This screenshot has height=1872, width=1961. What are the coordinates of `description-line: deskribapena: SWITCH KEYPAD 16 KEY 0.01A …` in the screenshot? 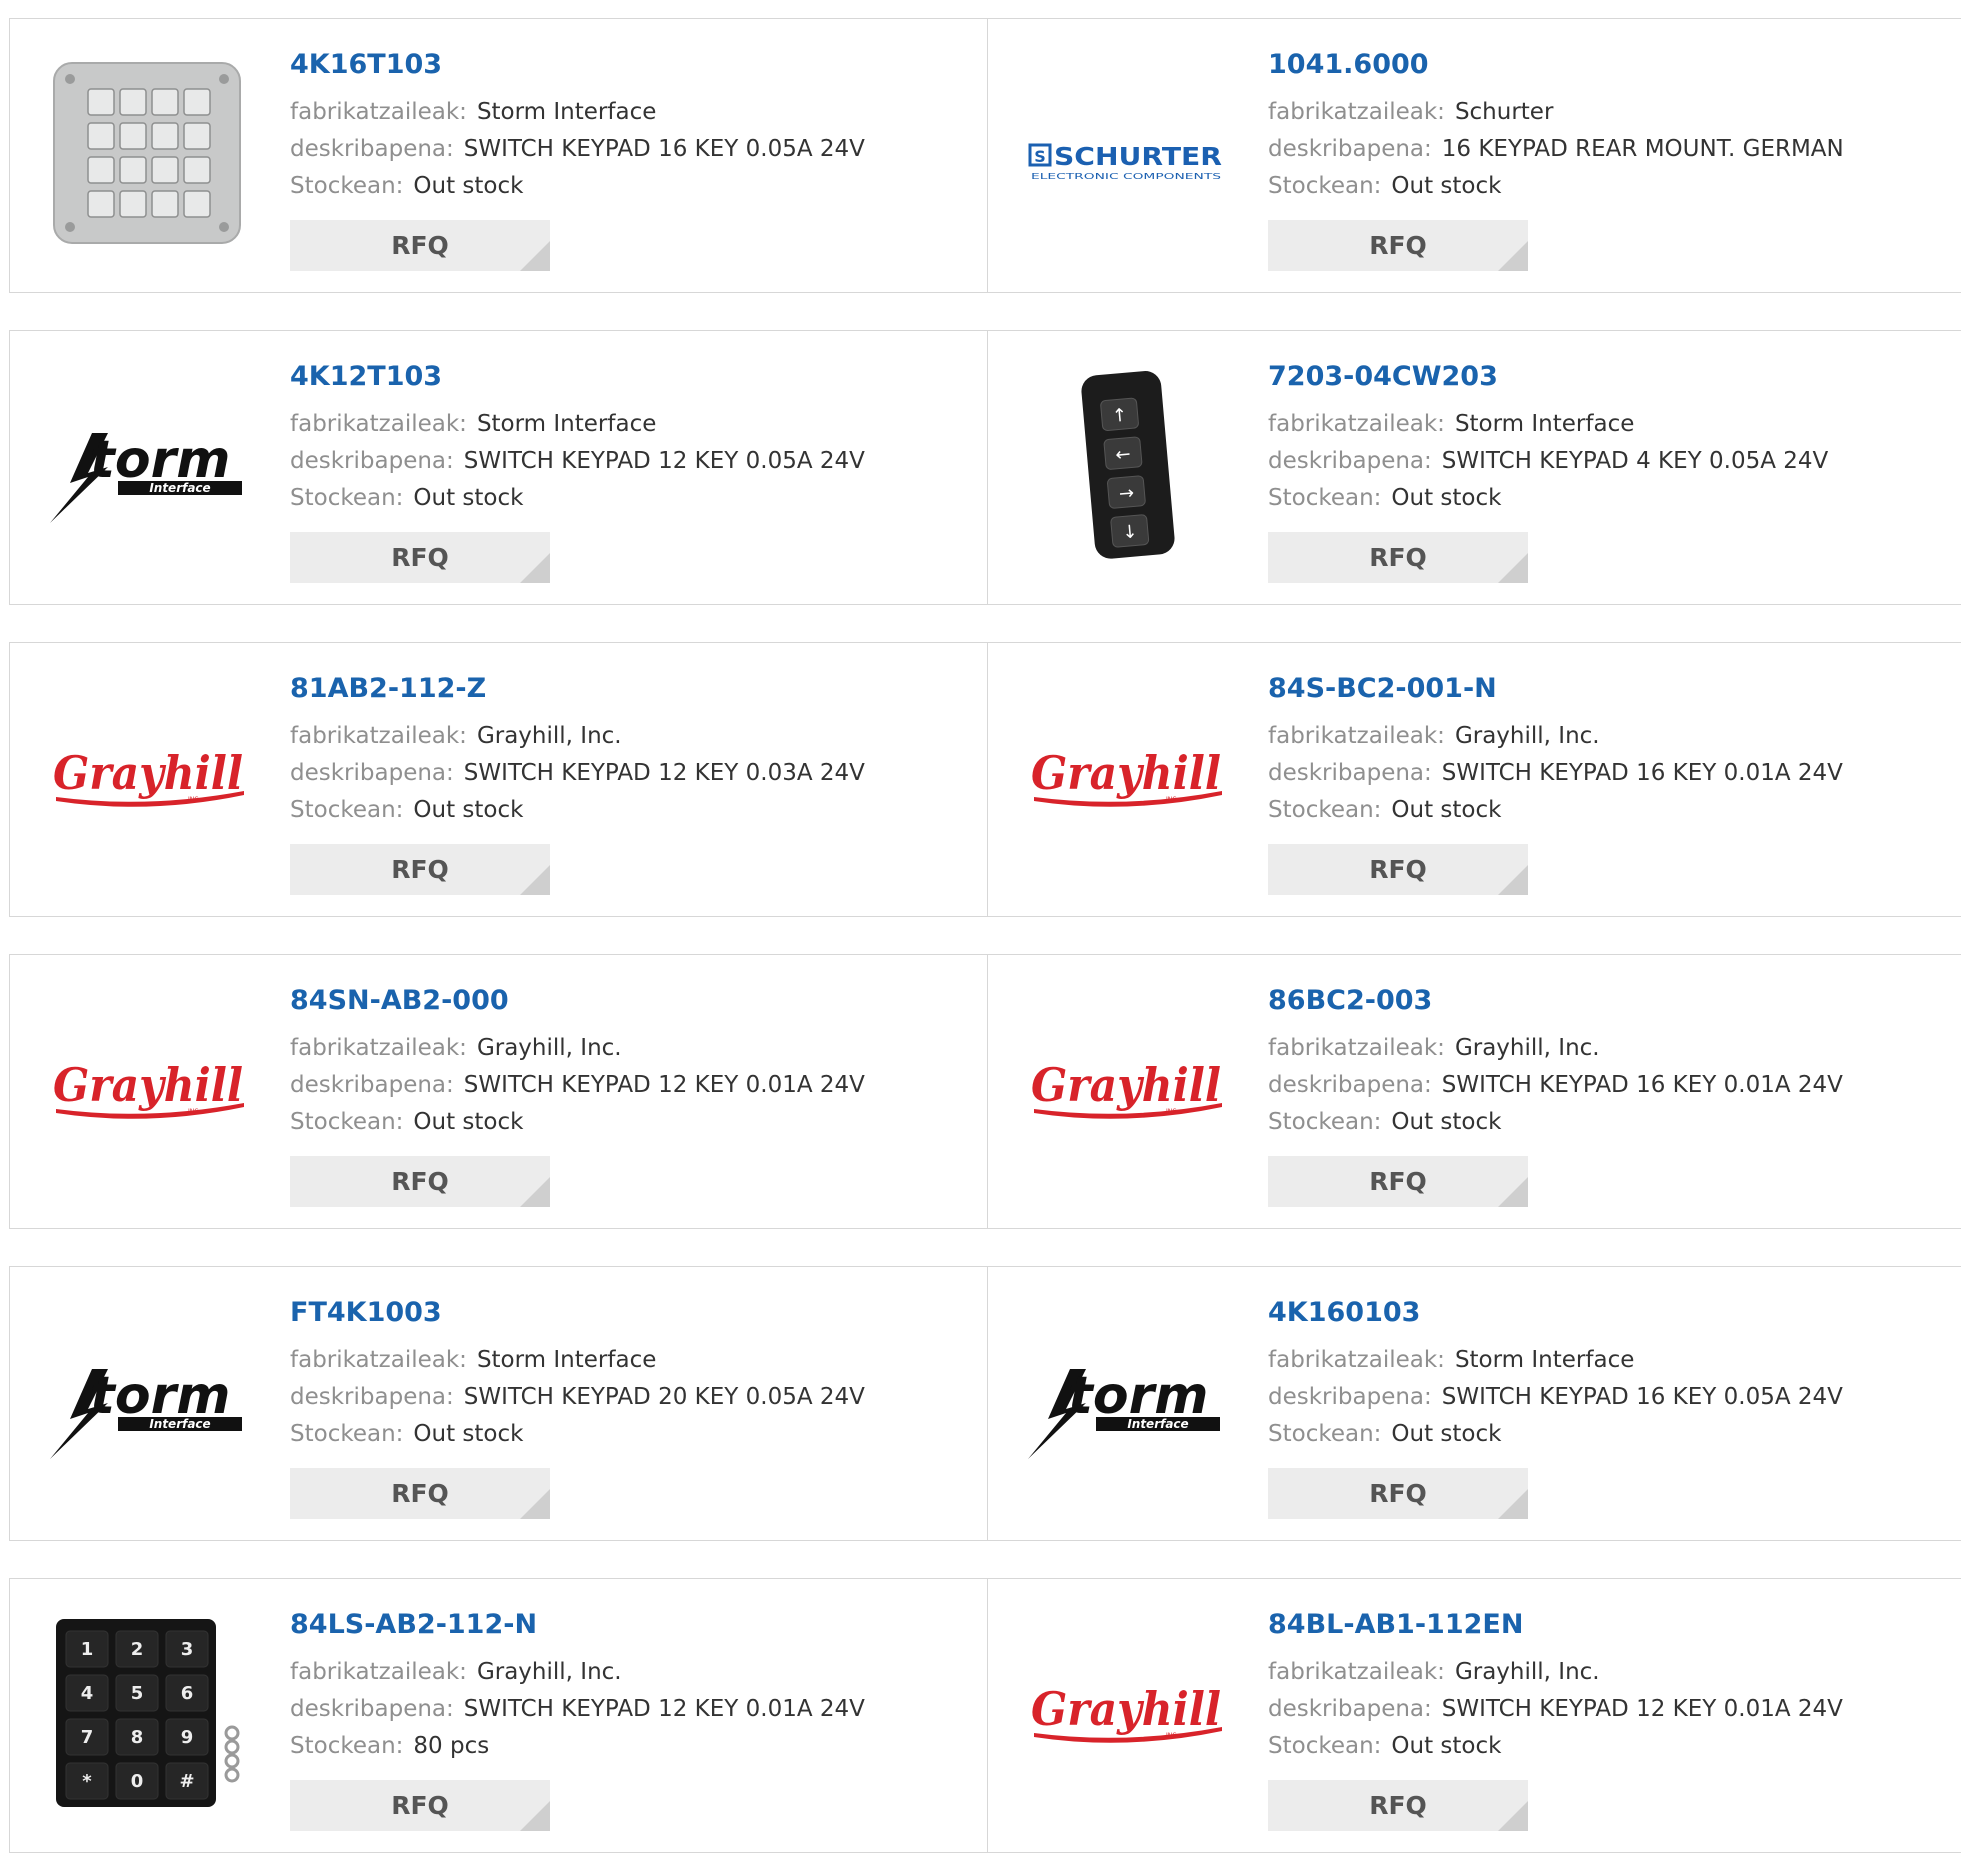 It's located at (1612, 1085).